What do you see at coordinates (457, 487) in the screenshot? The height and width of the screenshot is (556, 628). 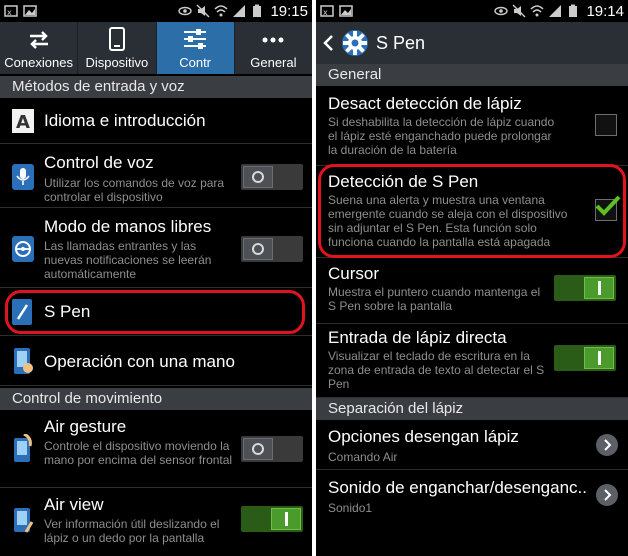 I see `setting-title: Sonido de enganchar/desenganc..` at bounding box center [457, 487].